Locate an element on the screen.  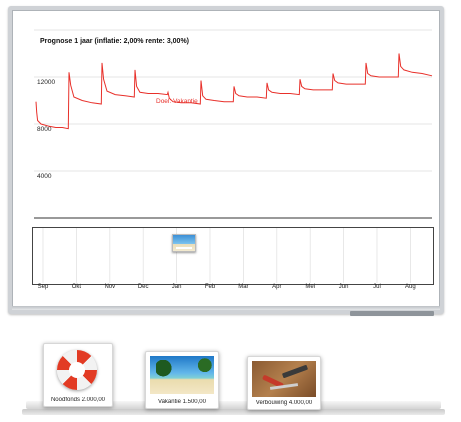
lifebuoy-icon is located at coordinates (77, 370).